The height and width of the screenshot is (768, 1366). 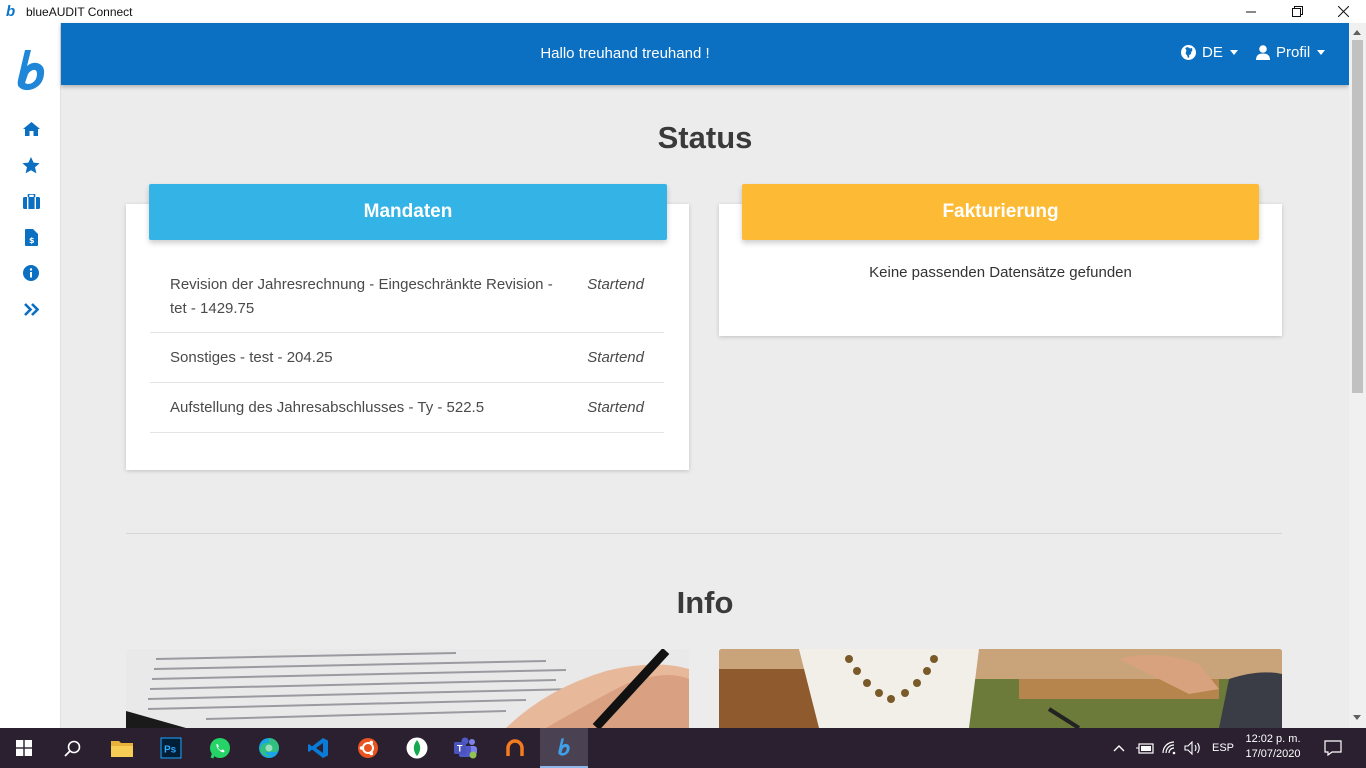 What do you see at coordinates (251, 357) in the screenshot?
I see `mandate-description: Sonstiges - test - 204.25` at bounding box center [251, 357].